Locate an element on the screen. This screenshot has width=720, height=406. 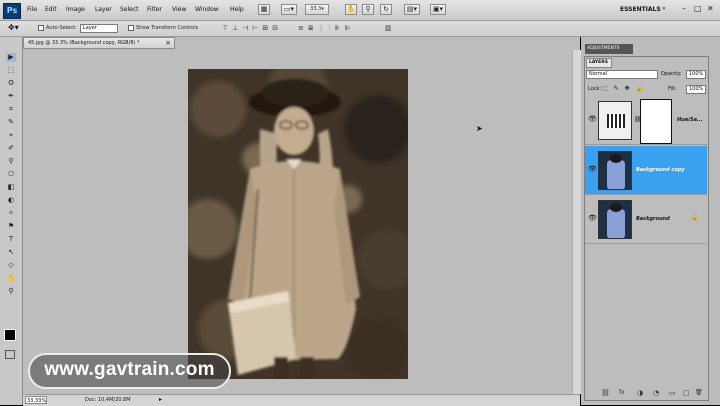
layer-name: Background is located at coordinates (653, 219).